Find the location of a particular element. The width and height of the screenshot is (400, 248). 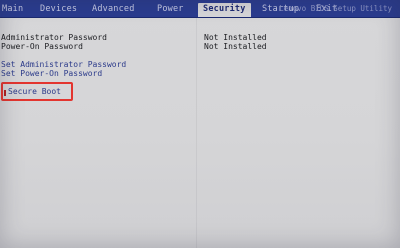

tab-power: Power is located at coordinates (170, 9).